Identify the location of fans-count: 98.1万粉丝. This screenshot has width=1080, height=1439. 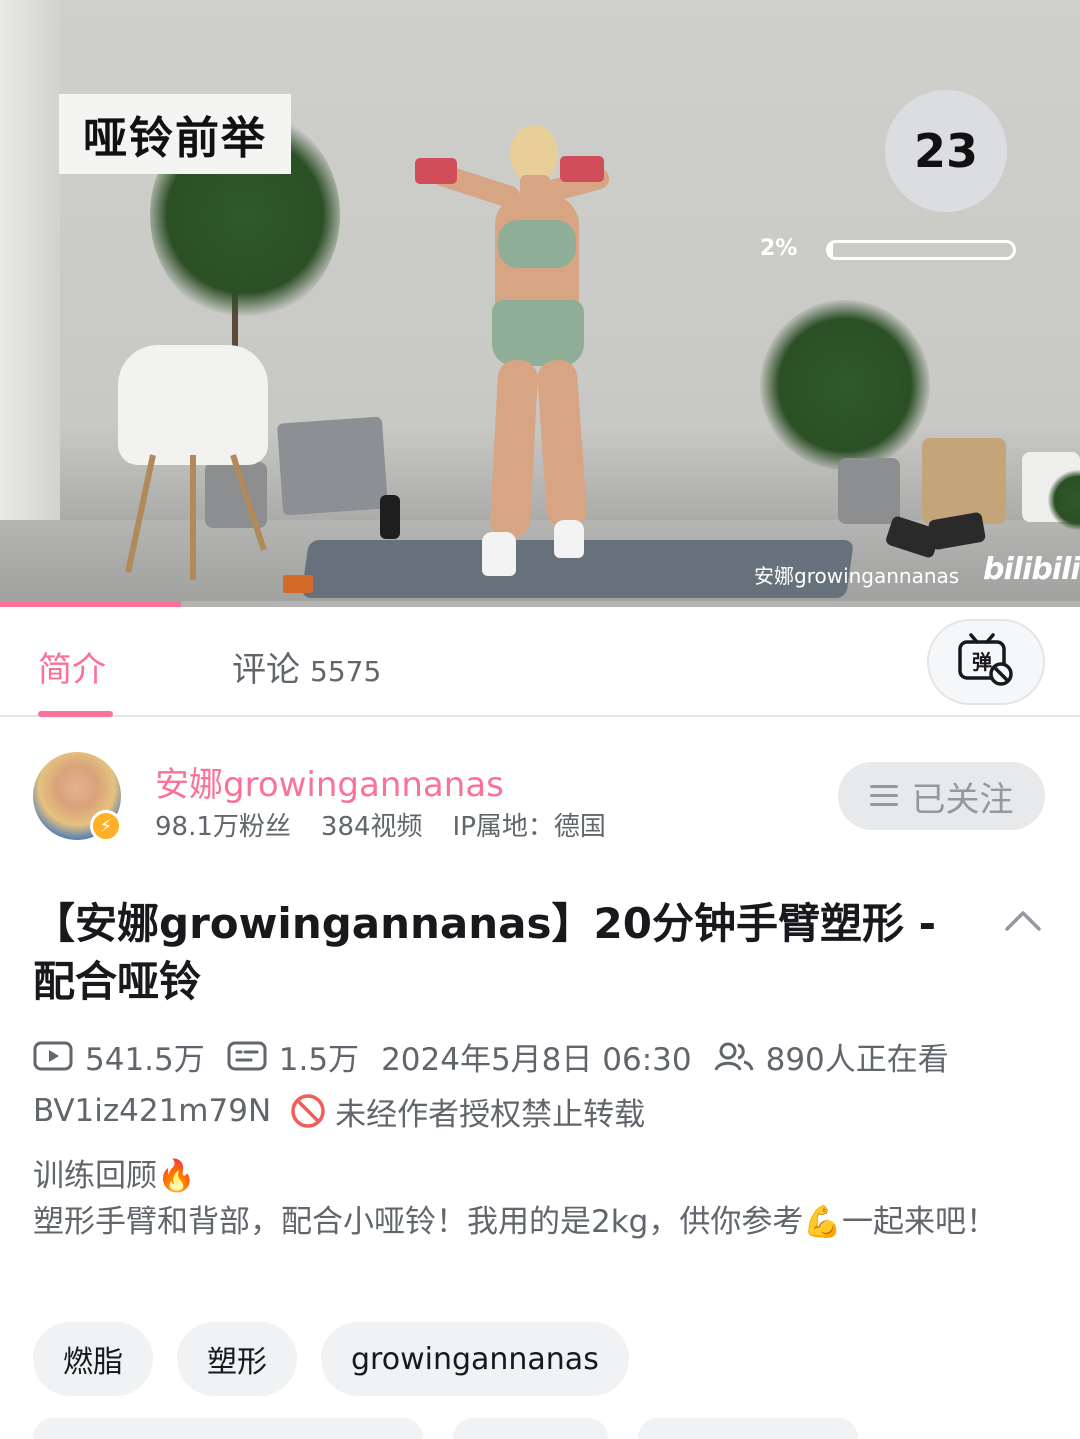
(223, 827).